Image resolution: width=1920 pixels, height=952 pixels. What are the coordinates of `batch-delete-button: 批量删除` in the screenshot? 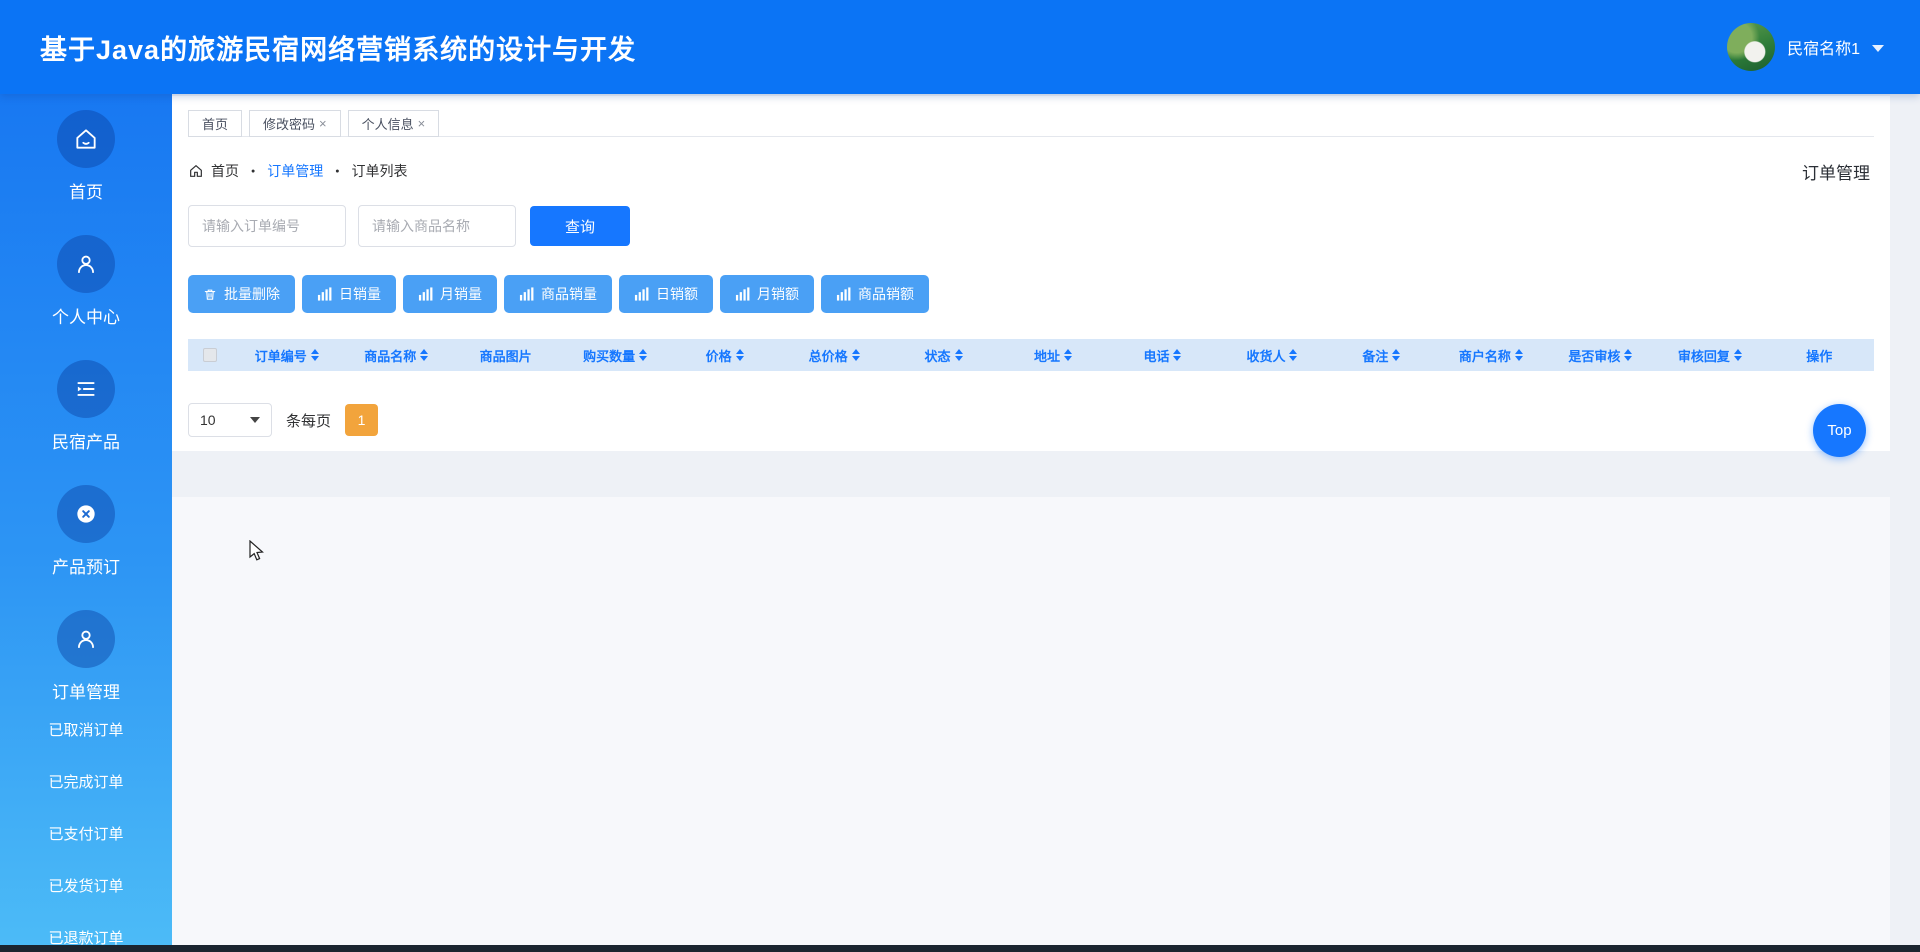 It's located at (241, 294).